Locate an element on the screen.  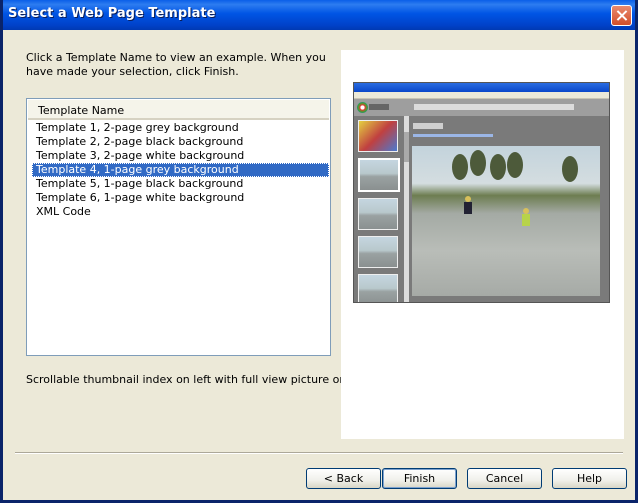
skatepark-photo is located at coordinates (506, 221).